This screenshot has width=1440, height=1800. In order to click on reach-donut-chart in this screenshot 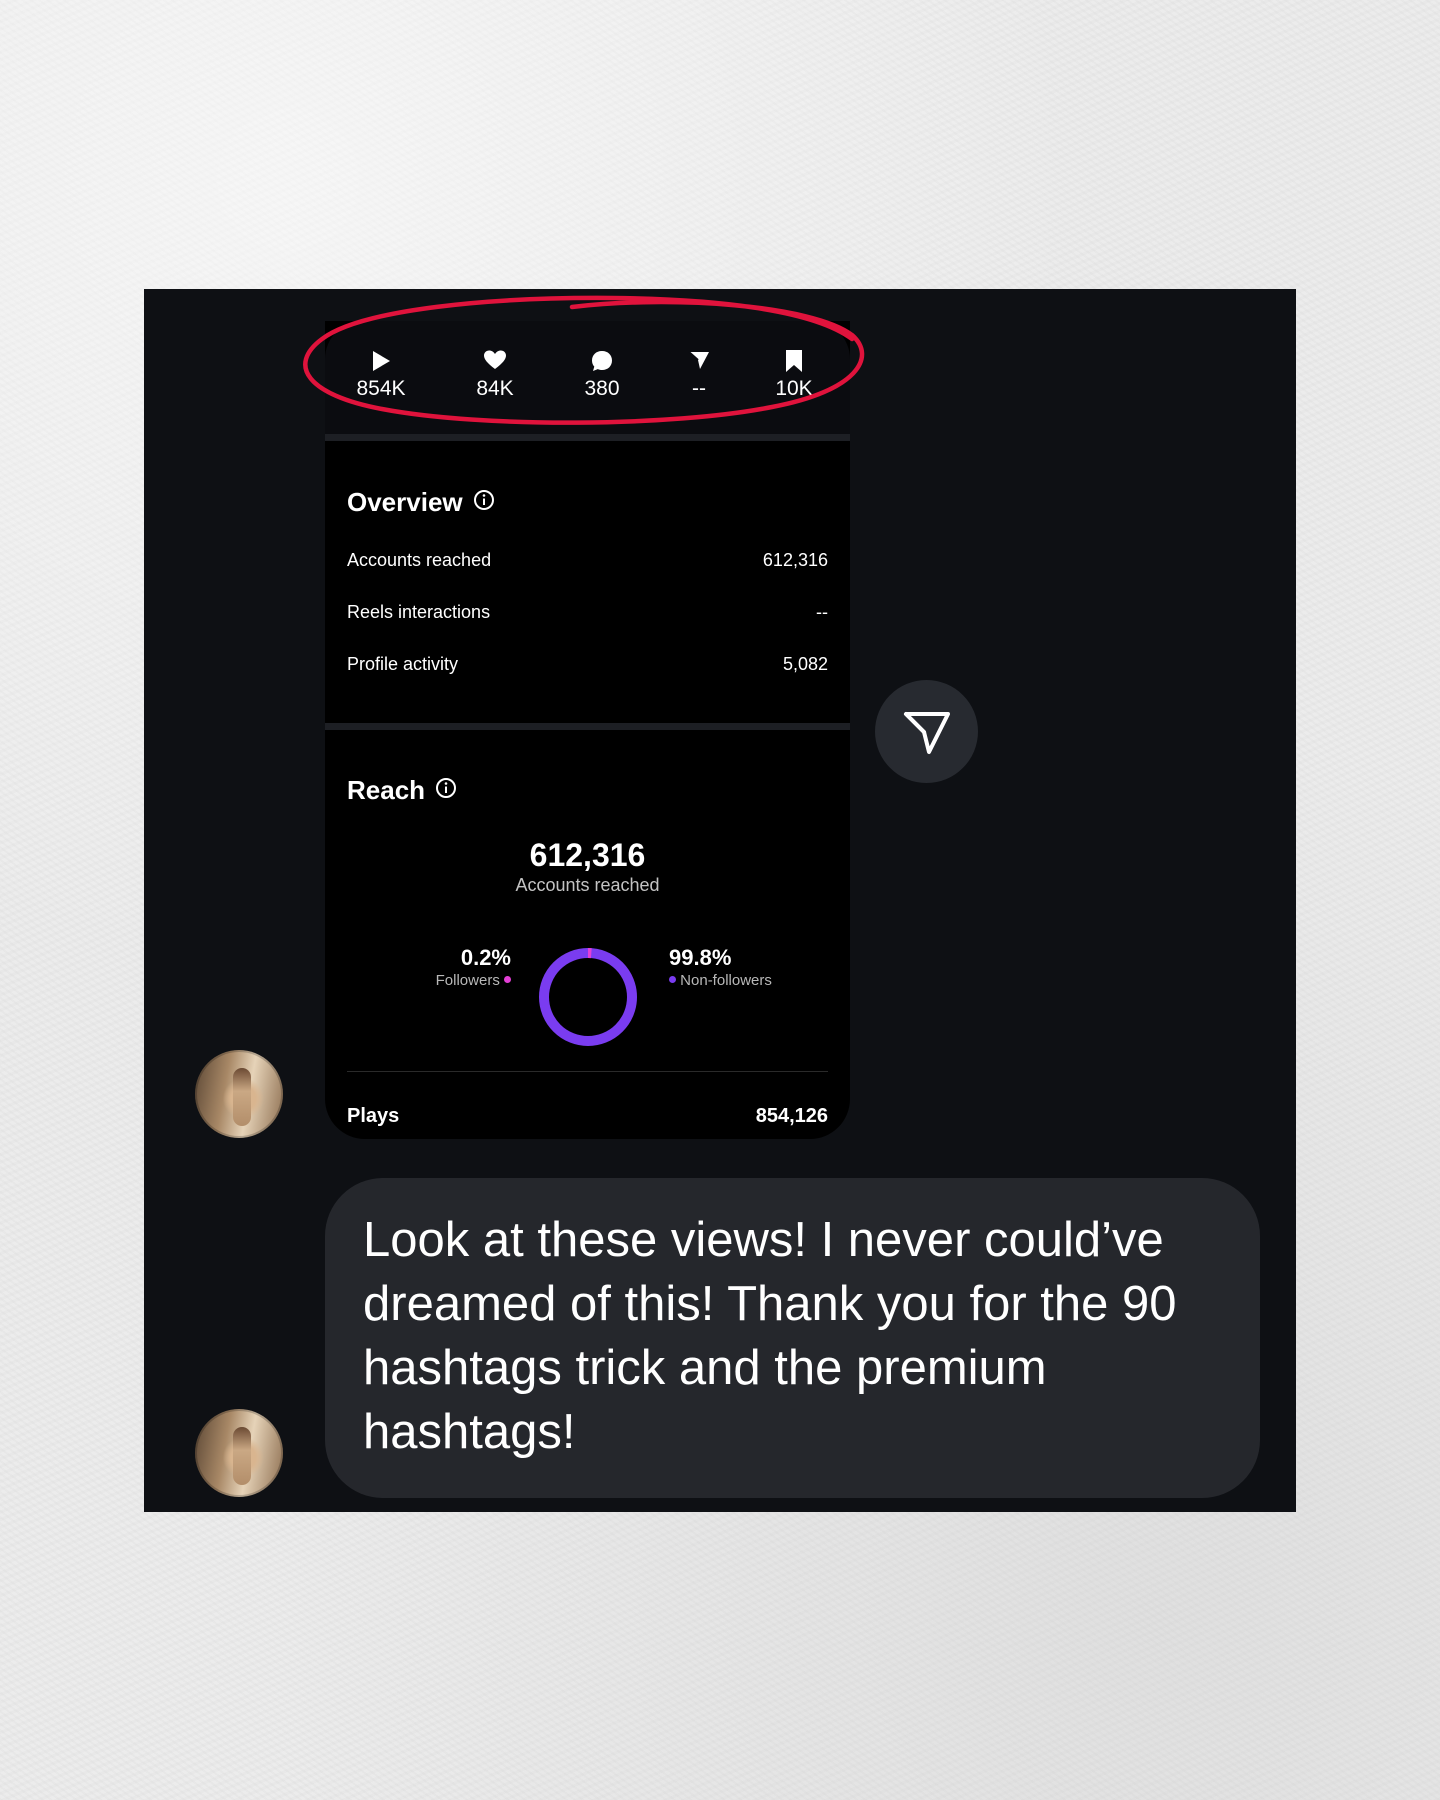, I will do `click(588, 997)`.